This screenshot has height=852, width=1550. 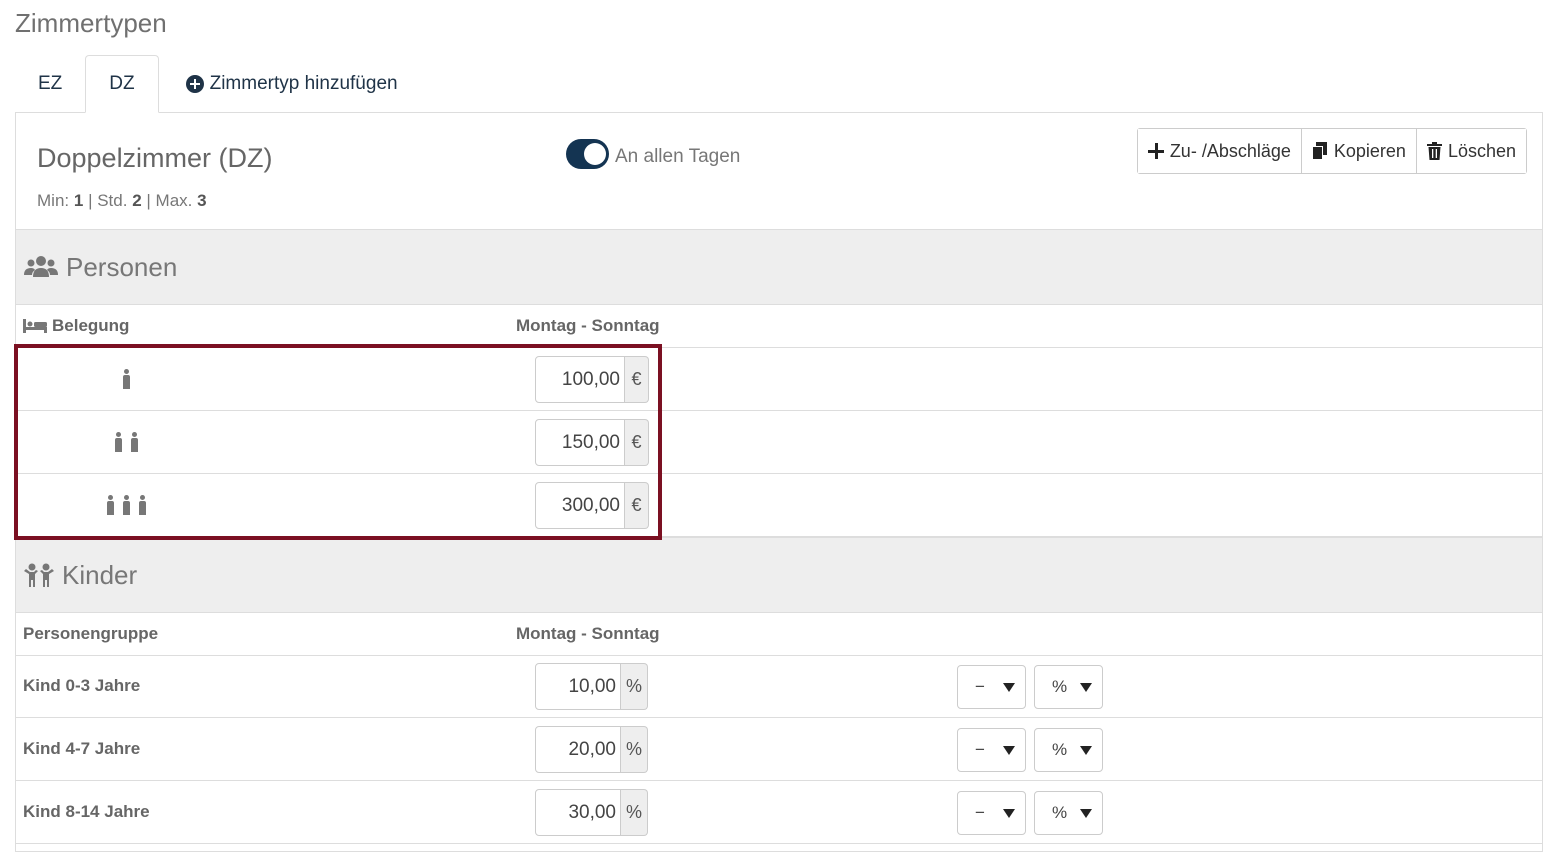 What do you see at coordinates (82, 748) in the screenshot?
I see `child-group-label: Kind 4-7 Jahre` at bounding box center [82, 748].